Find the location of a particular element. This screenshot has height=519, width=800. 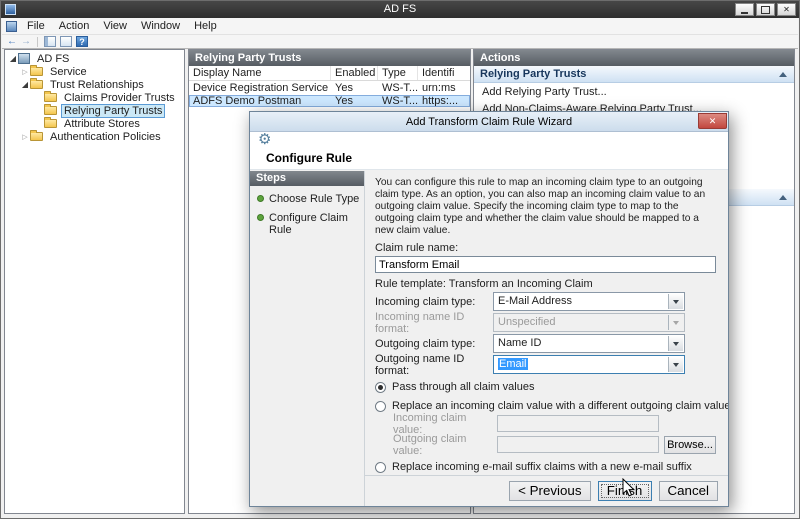

close-button: ✕ is located at coordinates (786, 9).